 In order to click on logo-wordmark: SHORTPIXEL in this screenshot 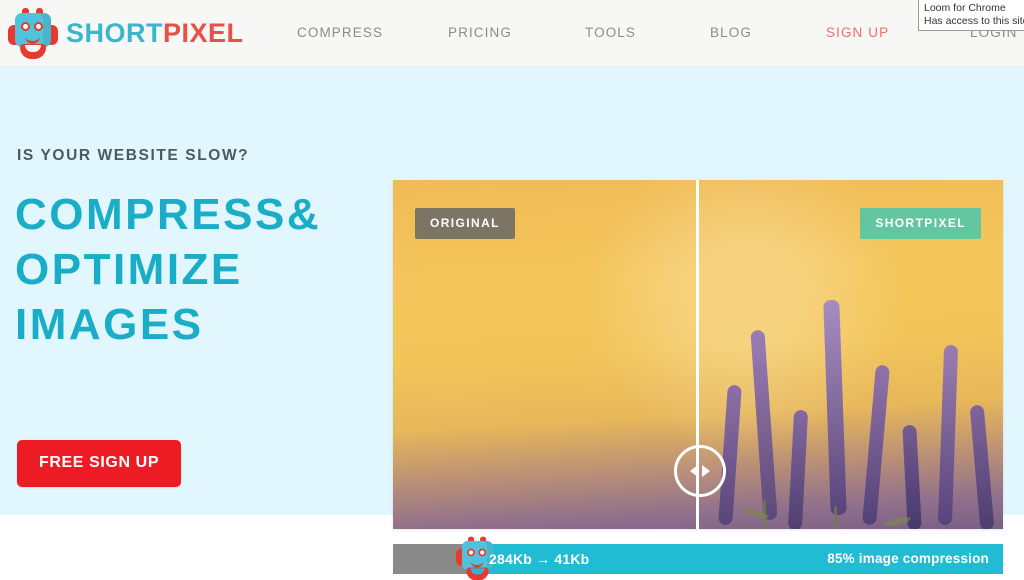, I will do `click(155, 32)`.